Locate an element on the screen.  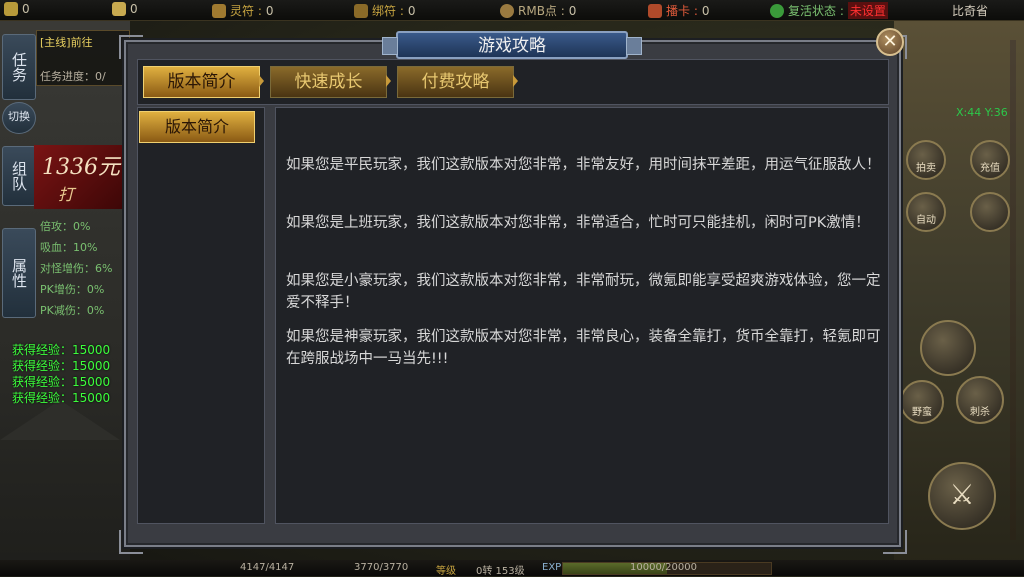
close-icon: ✕ is located at coordinates (890, 41).